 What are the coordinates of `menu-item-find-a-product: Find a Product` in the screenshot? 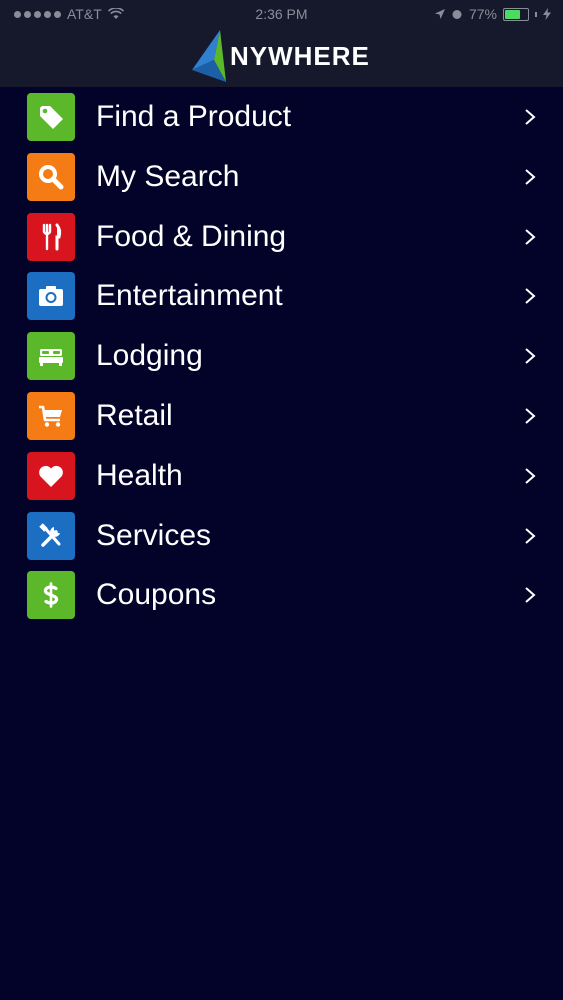 It's located at (281, 117).